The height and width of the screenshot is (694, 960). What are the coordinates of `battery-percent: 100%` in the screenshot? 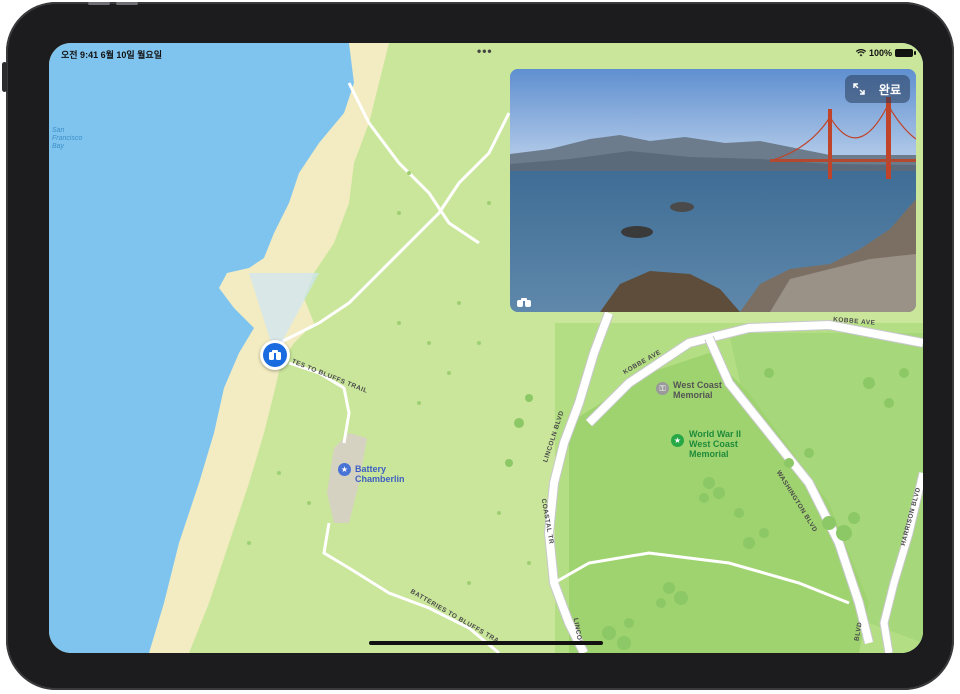 It's located at (880, 53).